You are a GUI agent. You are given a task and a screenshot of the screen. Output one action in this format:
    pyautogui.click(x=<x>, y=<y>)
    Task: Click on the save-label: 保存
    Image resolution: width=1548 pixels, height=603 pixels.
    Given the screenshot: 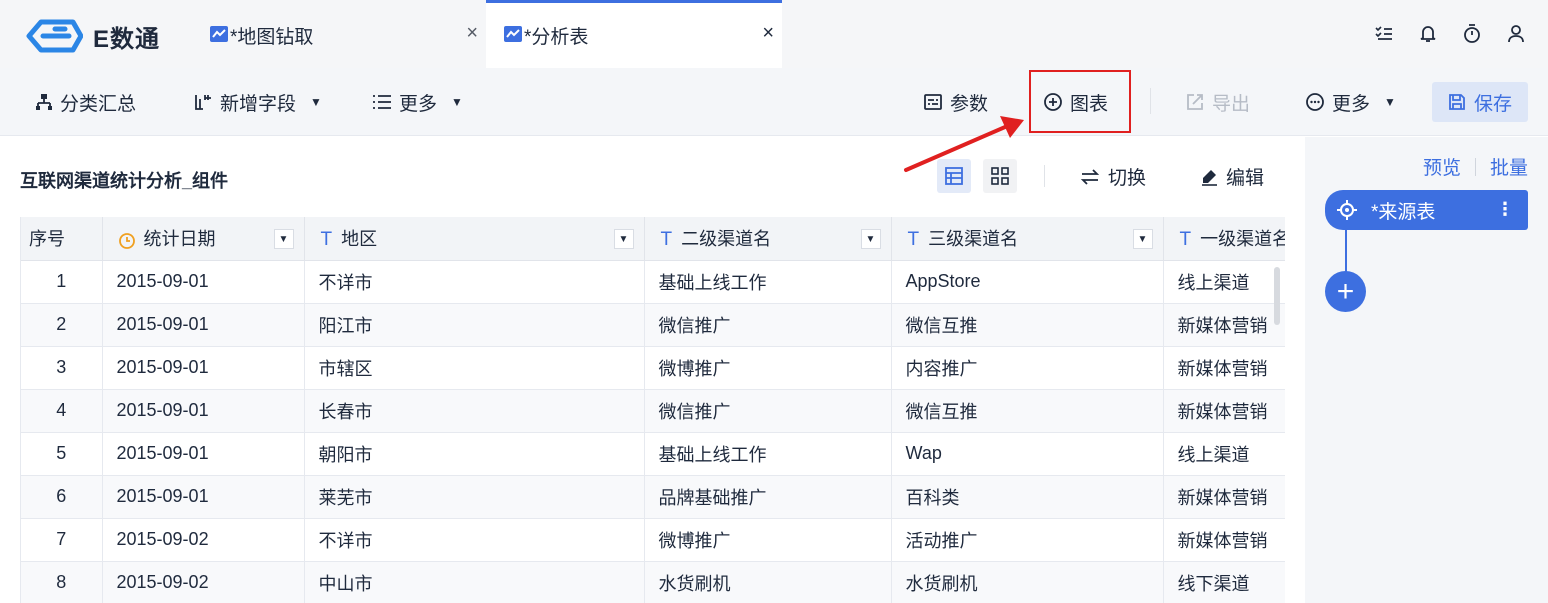 What is the action you would take?
    pyautogui.click(x=1492, y=104)
    